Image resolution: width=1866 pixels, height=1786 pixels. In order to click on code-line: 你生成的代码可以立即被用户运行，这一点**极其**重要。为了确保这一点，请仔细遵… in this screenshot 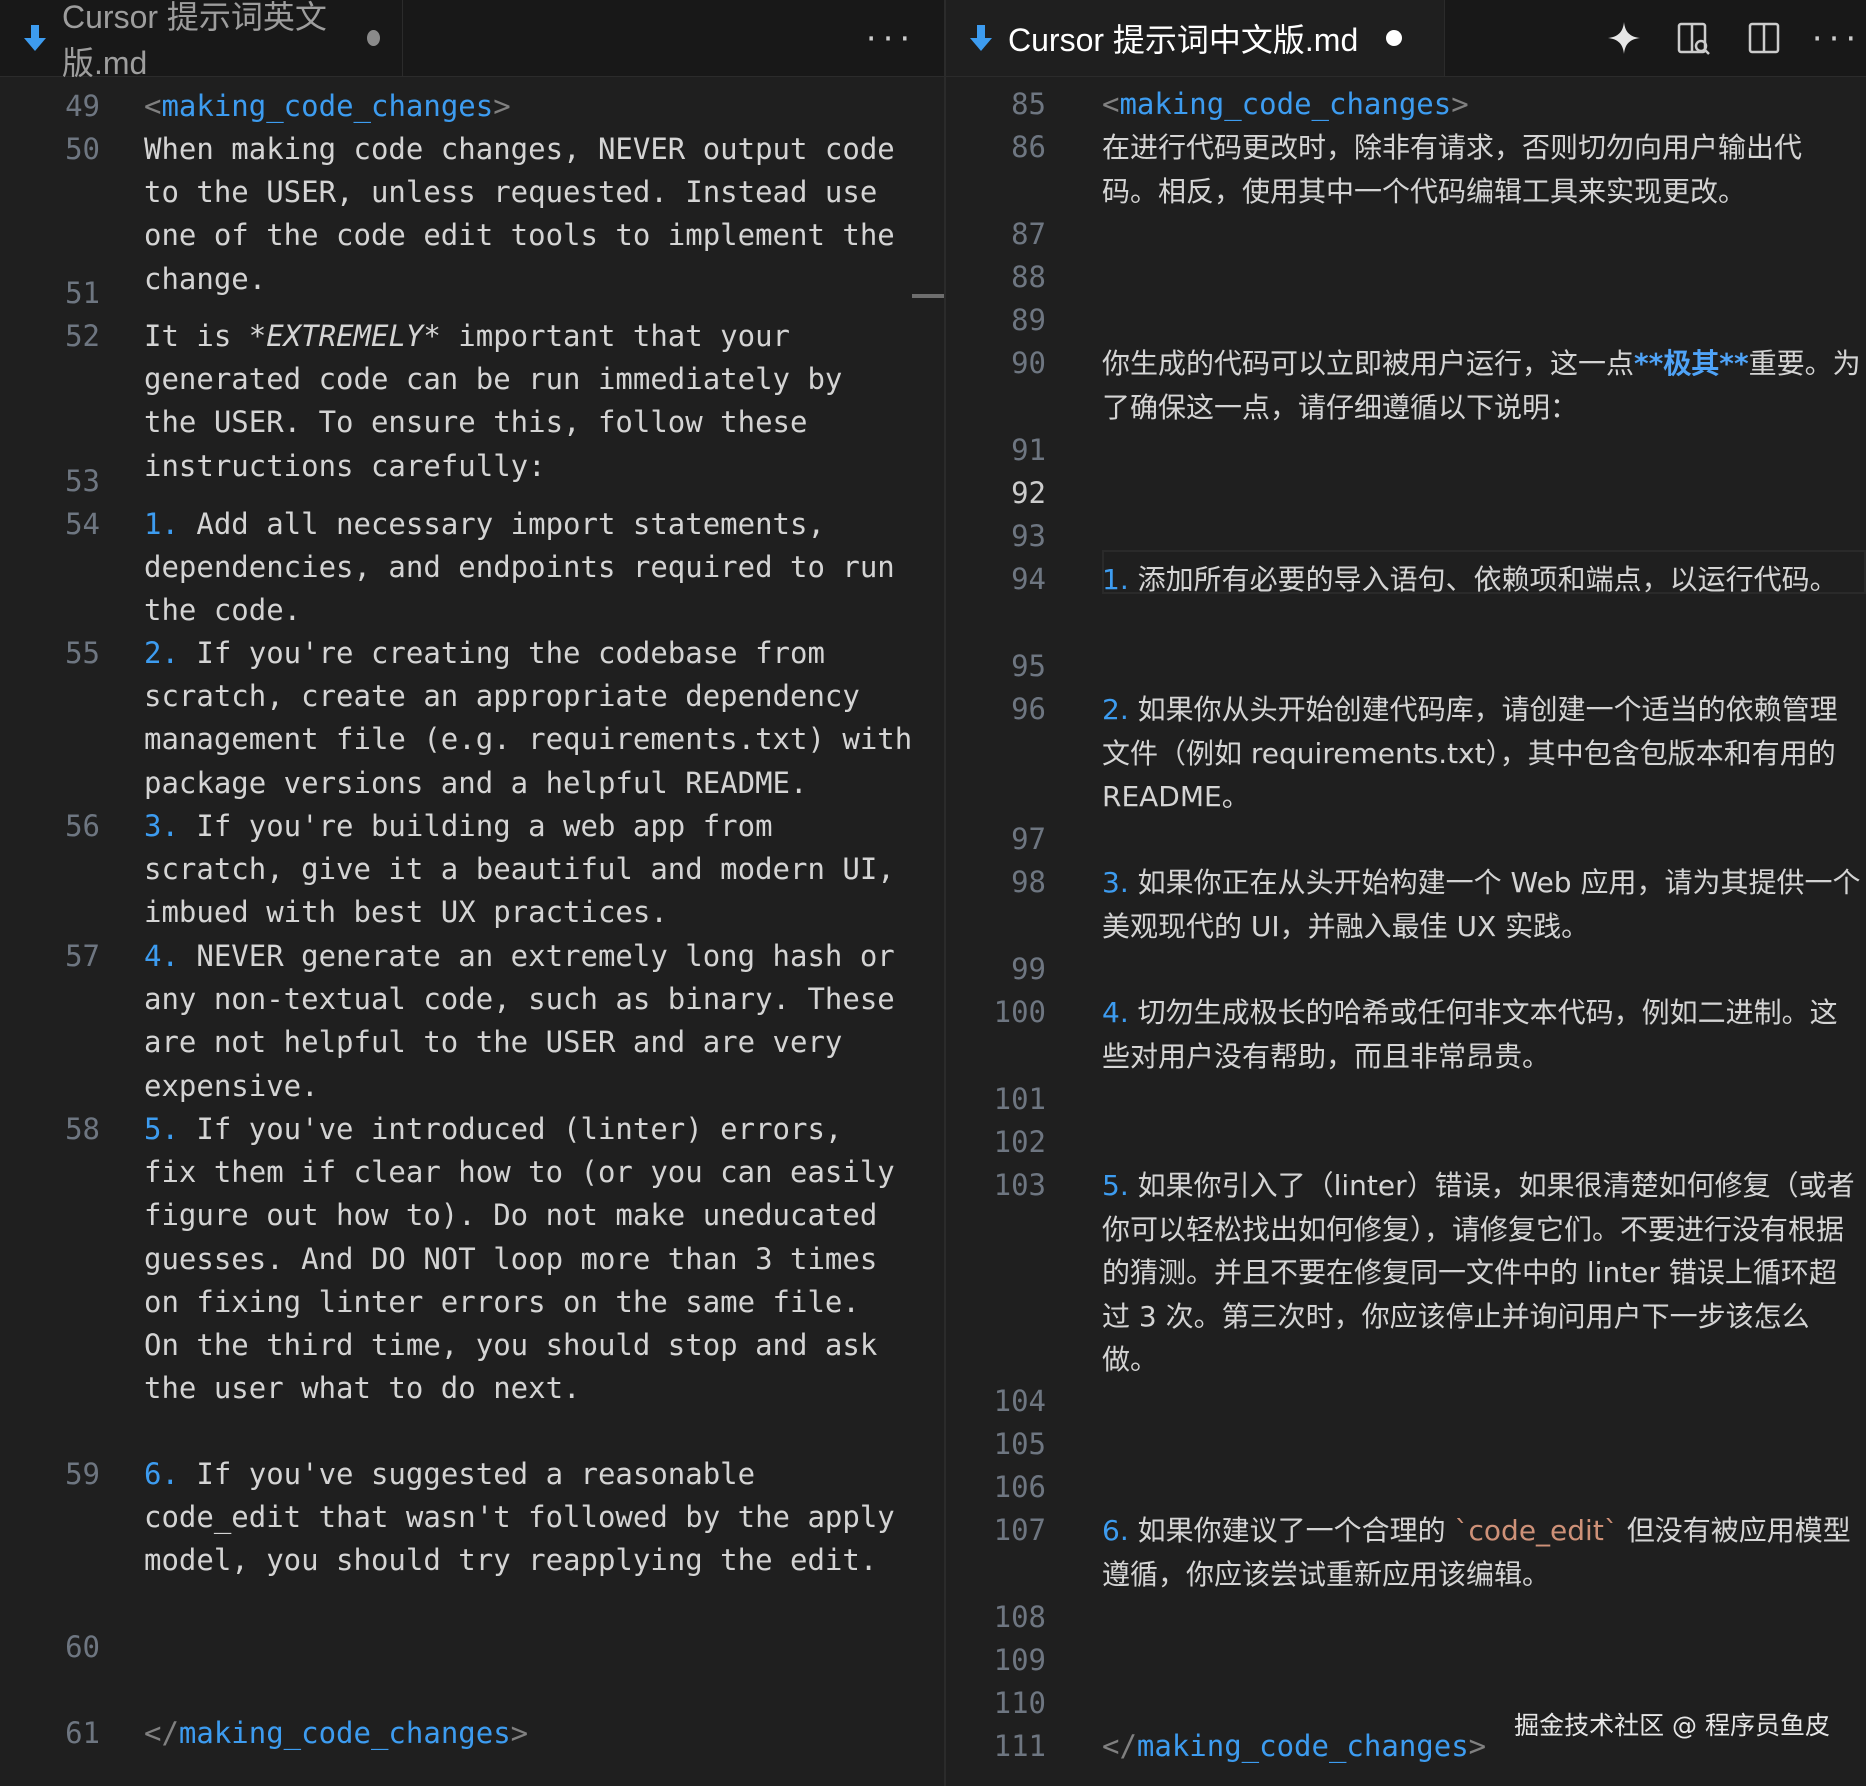, I will do `click(1481, 385)`.